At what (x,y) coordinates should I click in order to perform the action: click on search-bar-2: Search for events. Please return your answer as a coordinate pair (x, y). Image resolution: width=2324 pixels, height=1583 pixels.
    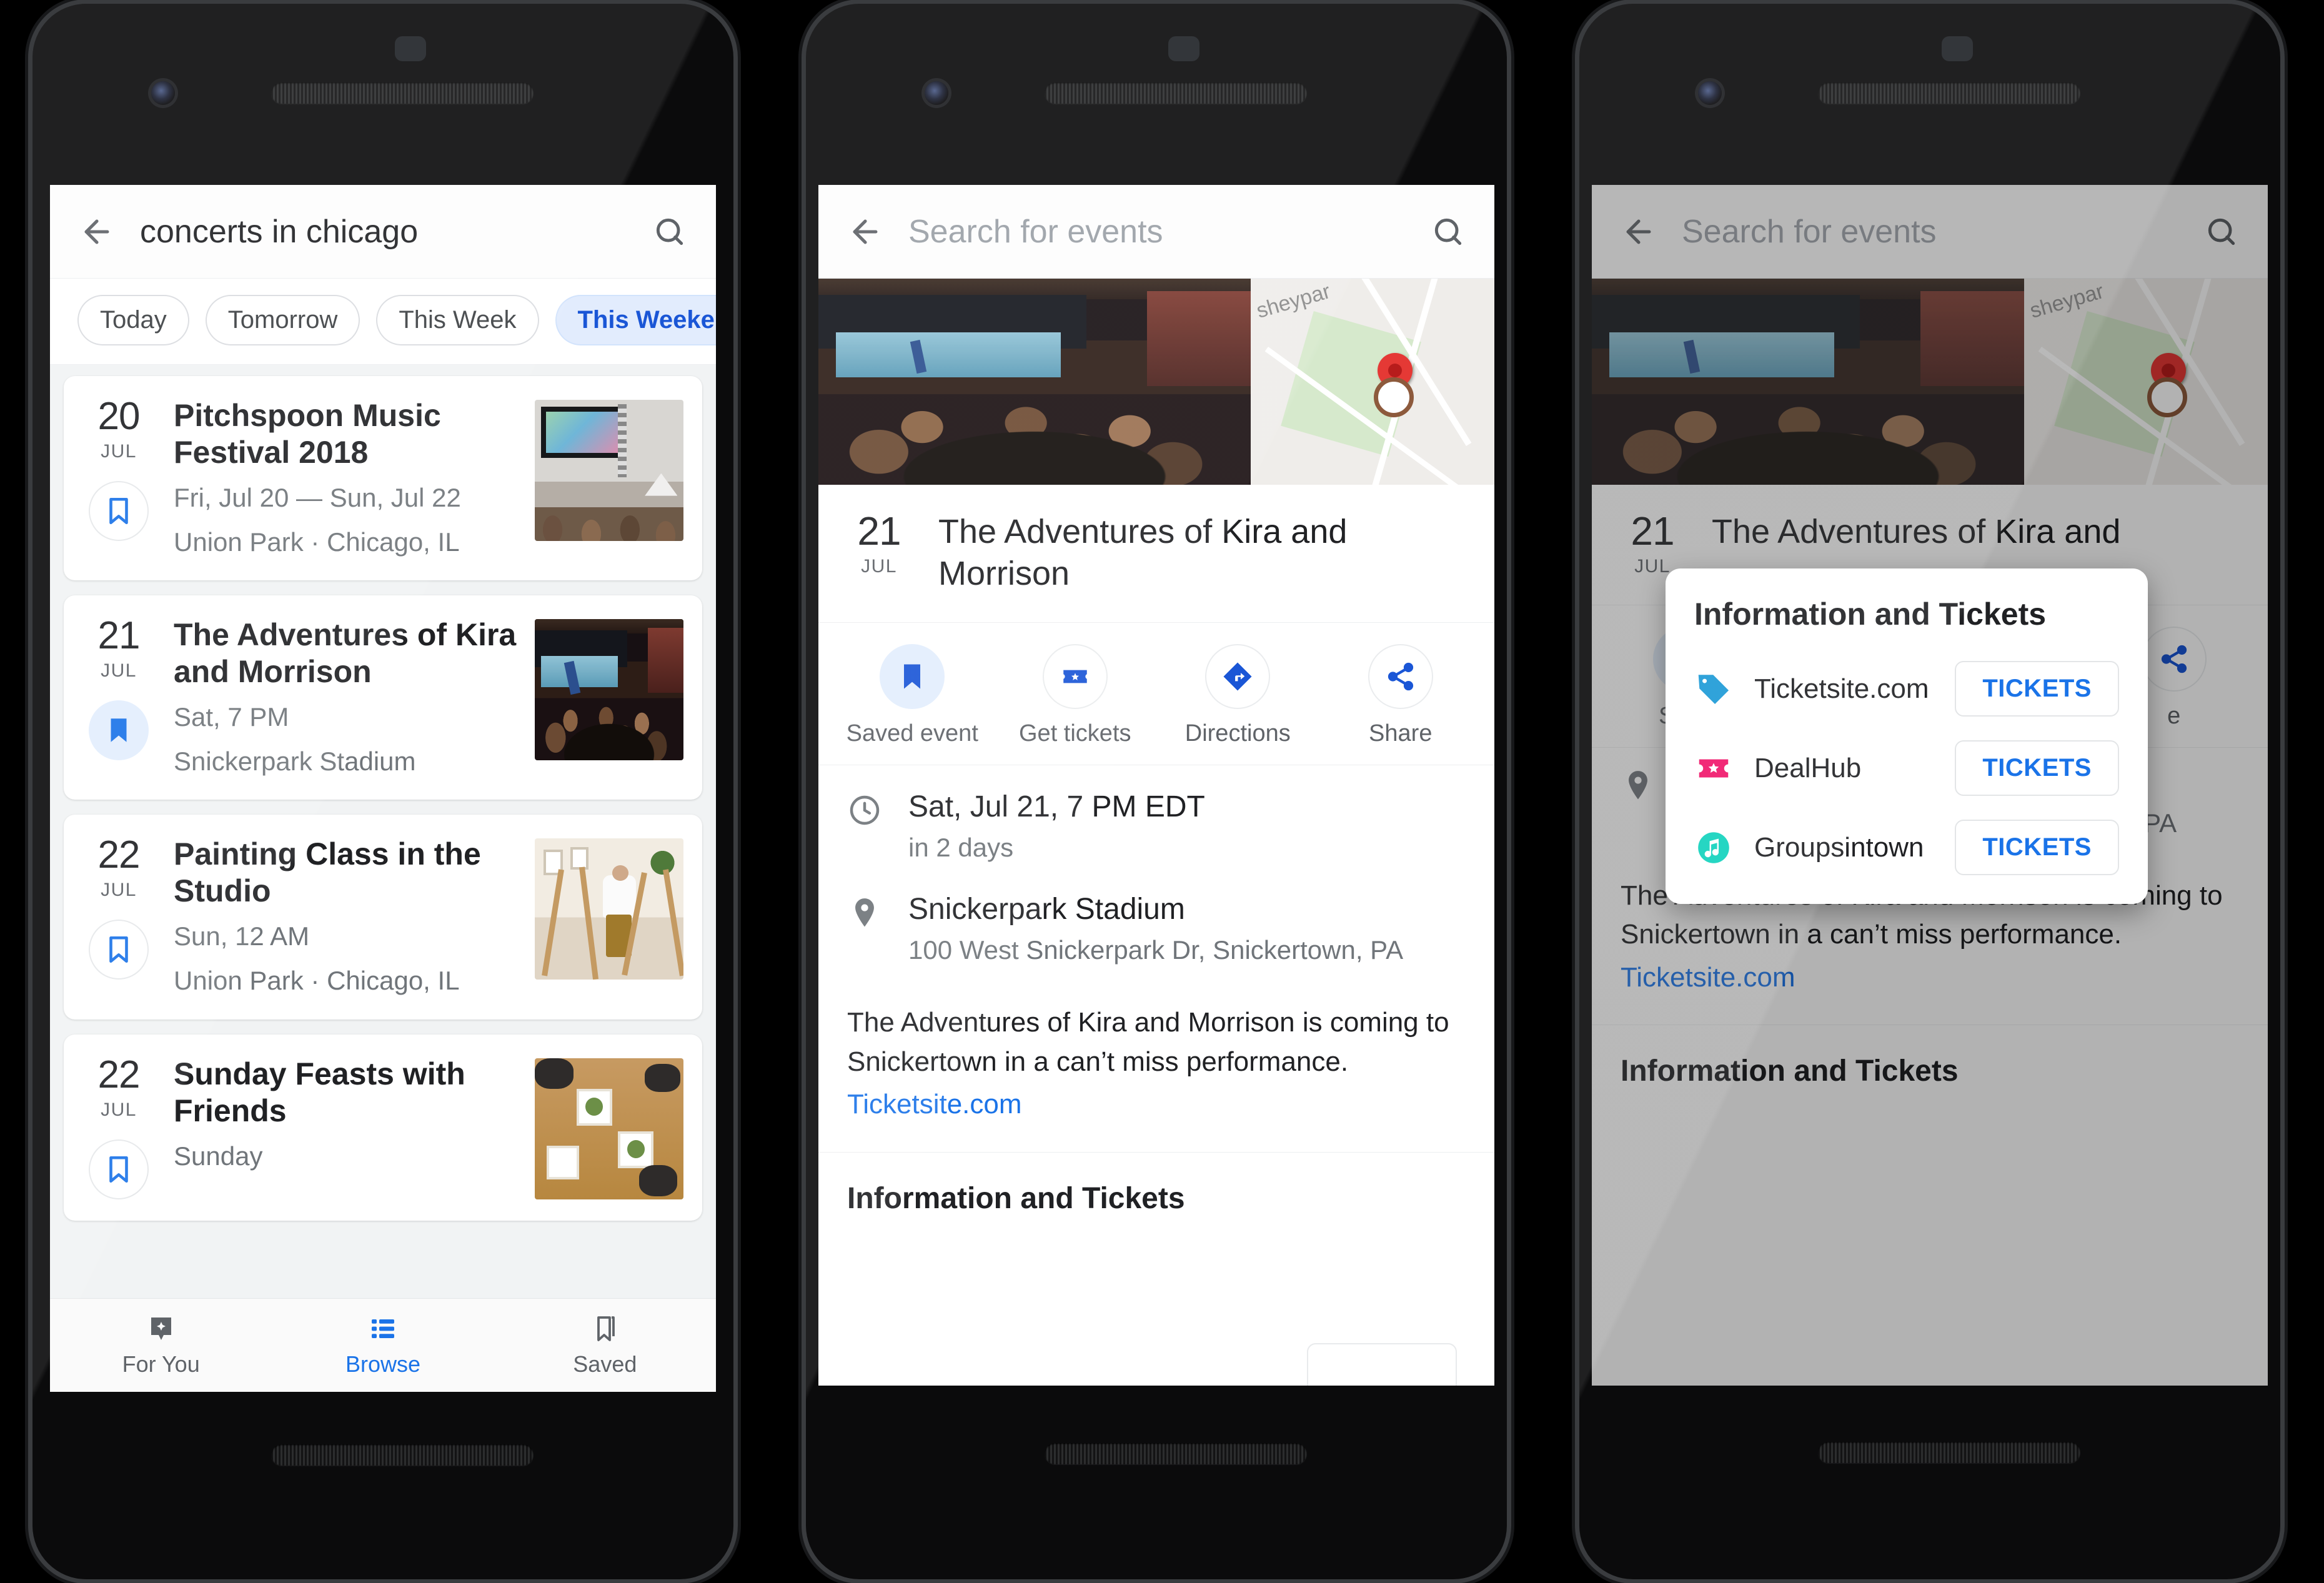
    Looking at the image, I should click on (1156, 232).